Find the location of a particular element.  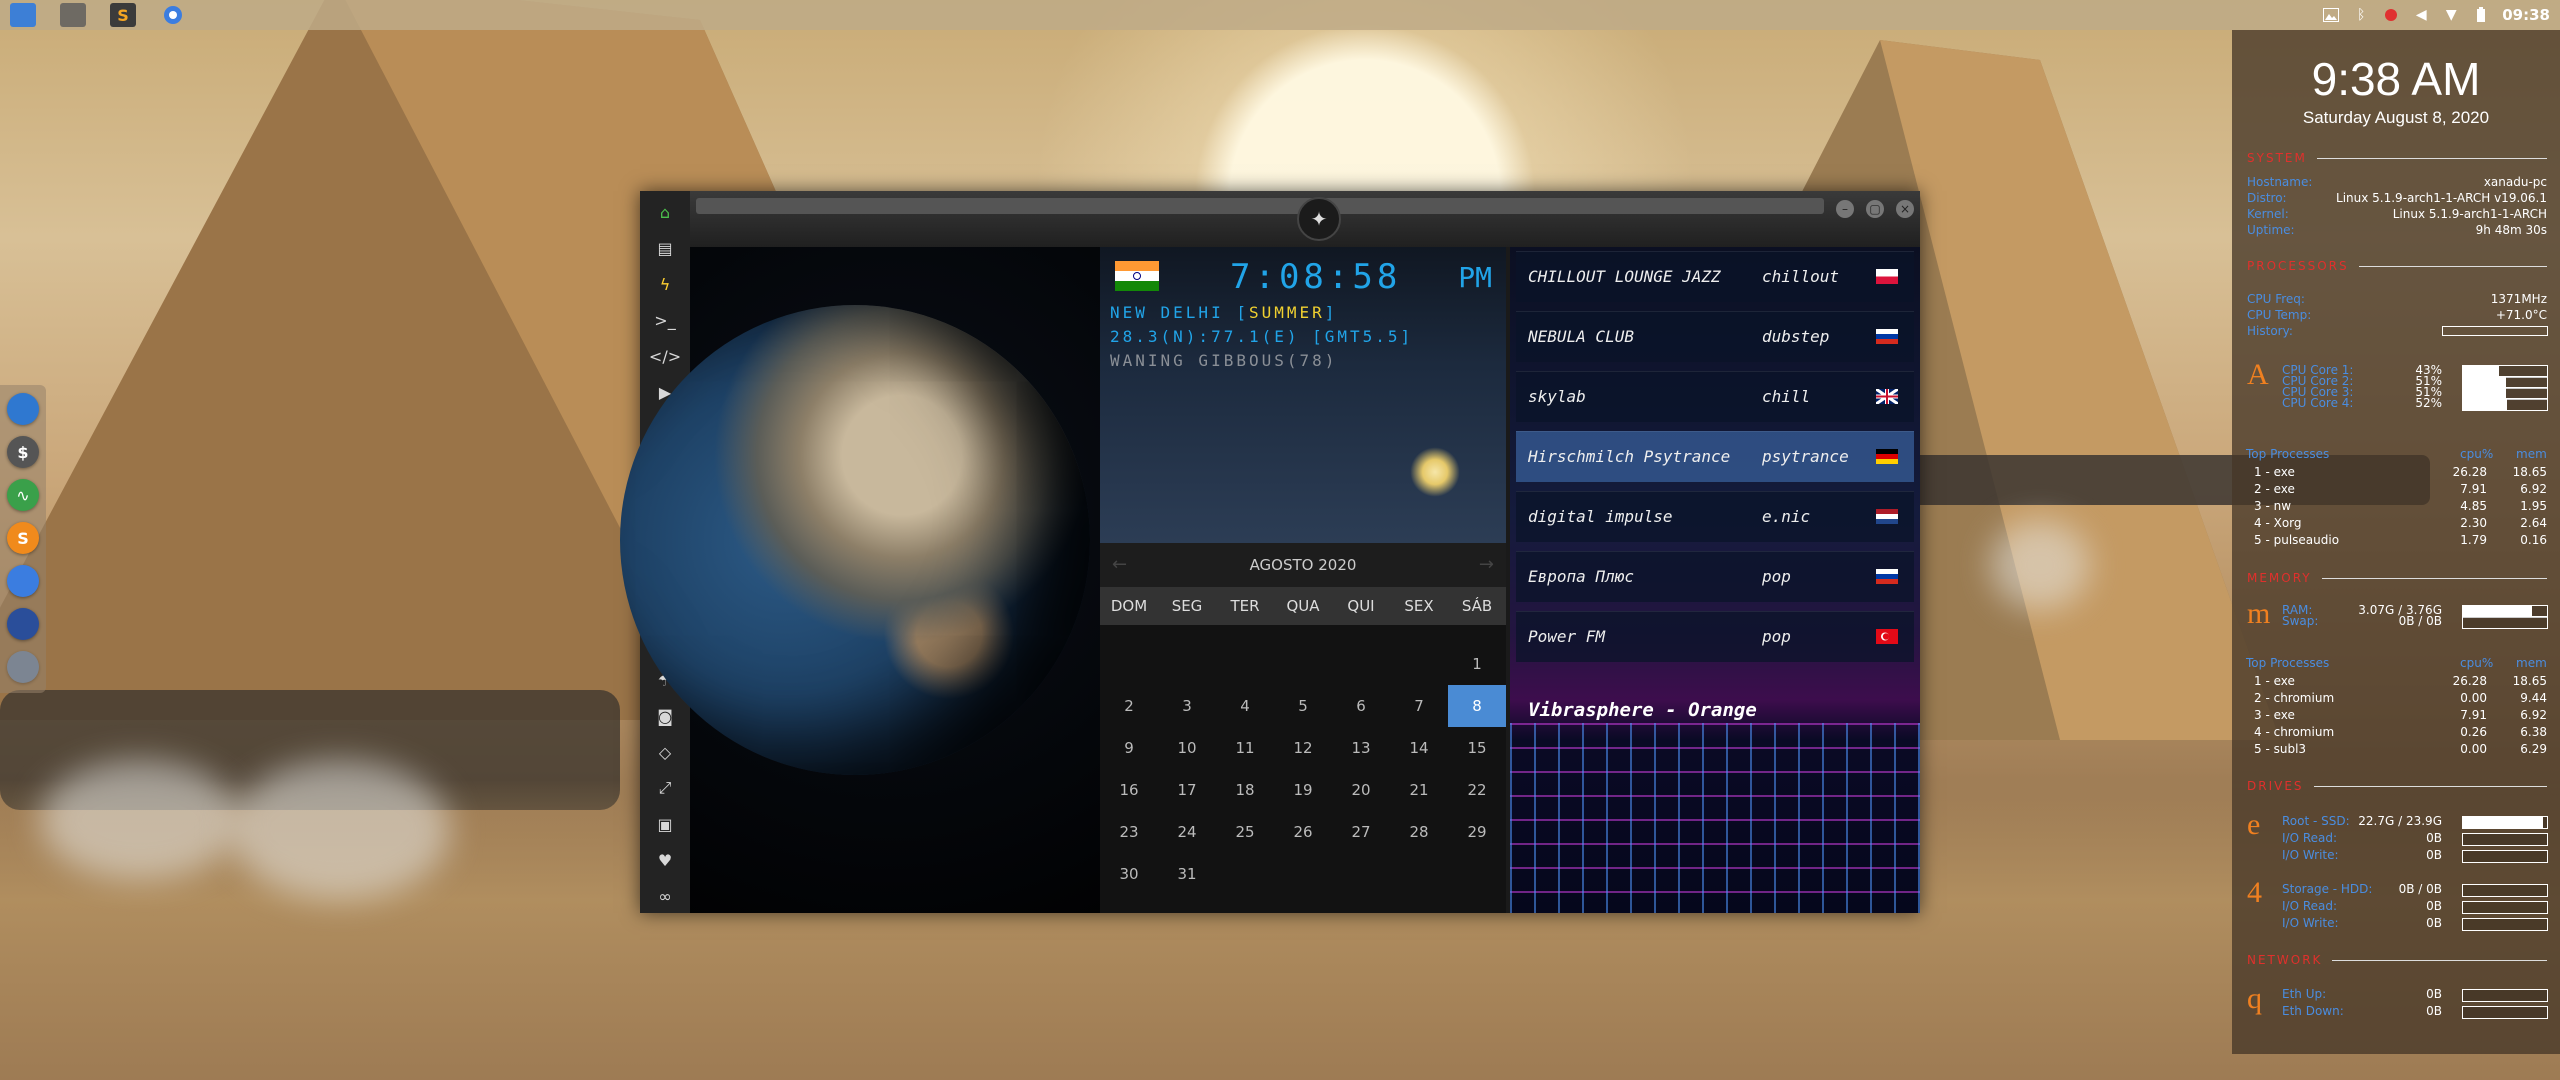

record-icon is located at coordinates (2391, 15).